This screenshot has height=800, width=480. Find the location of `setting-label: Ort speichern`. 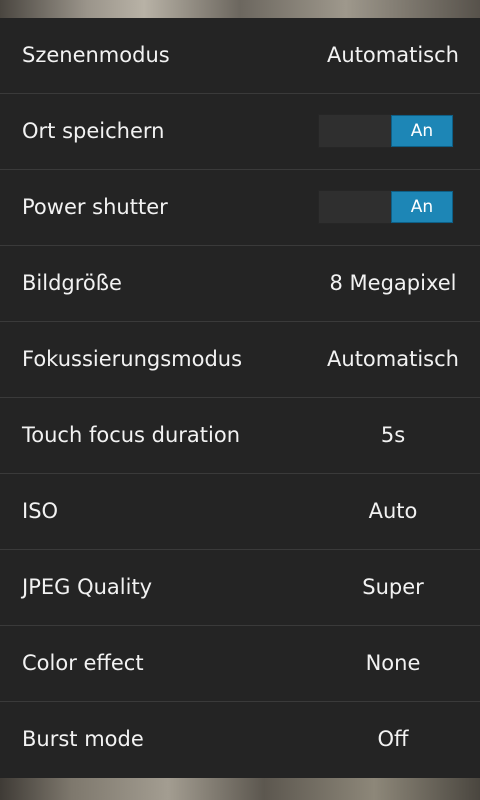

setting-label: Ort speichern is located at coordinates (93, 131).